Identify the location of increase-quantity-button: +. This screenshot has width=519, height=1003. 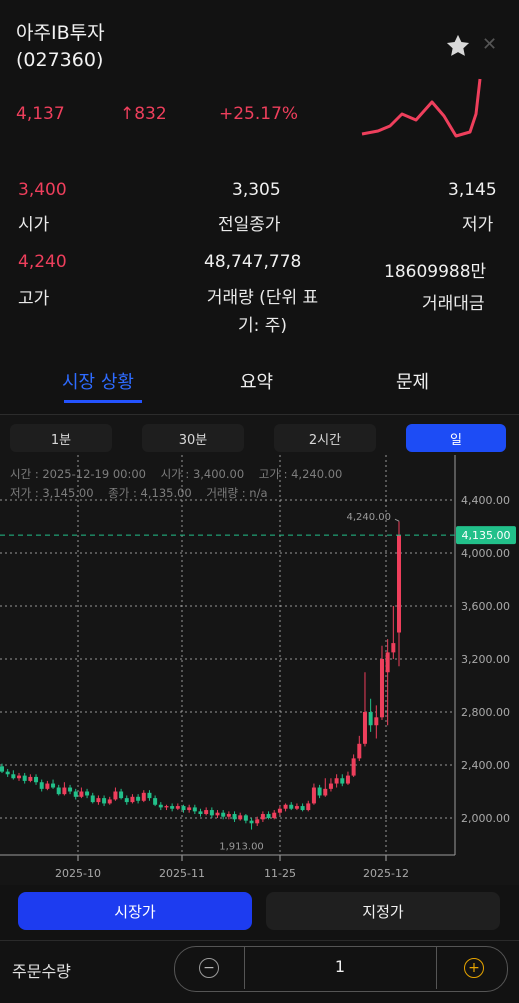
(474, 968).